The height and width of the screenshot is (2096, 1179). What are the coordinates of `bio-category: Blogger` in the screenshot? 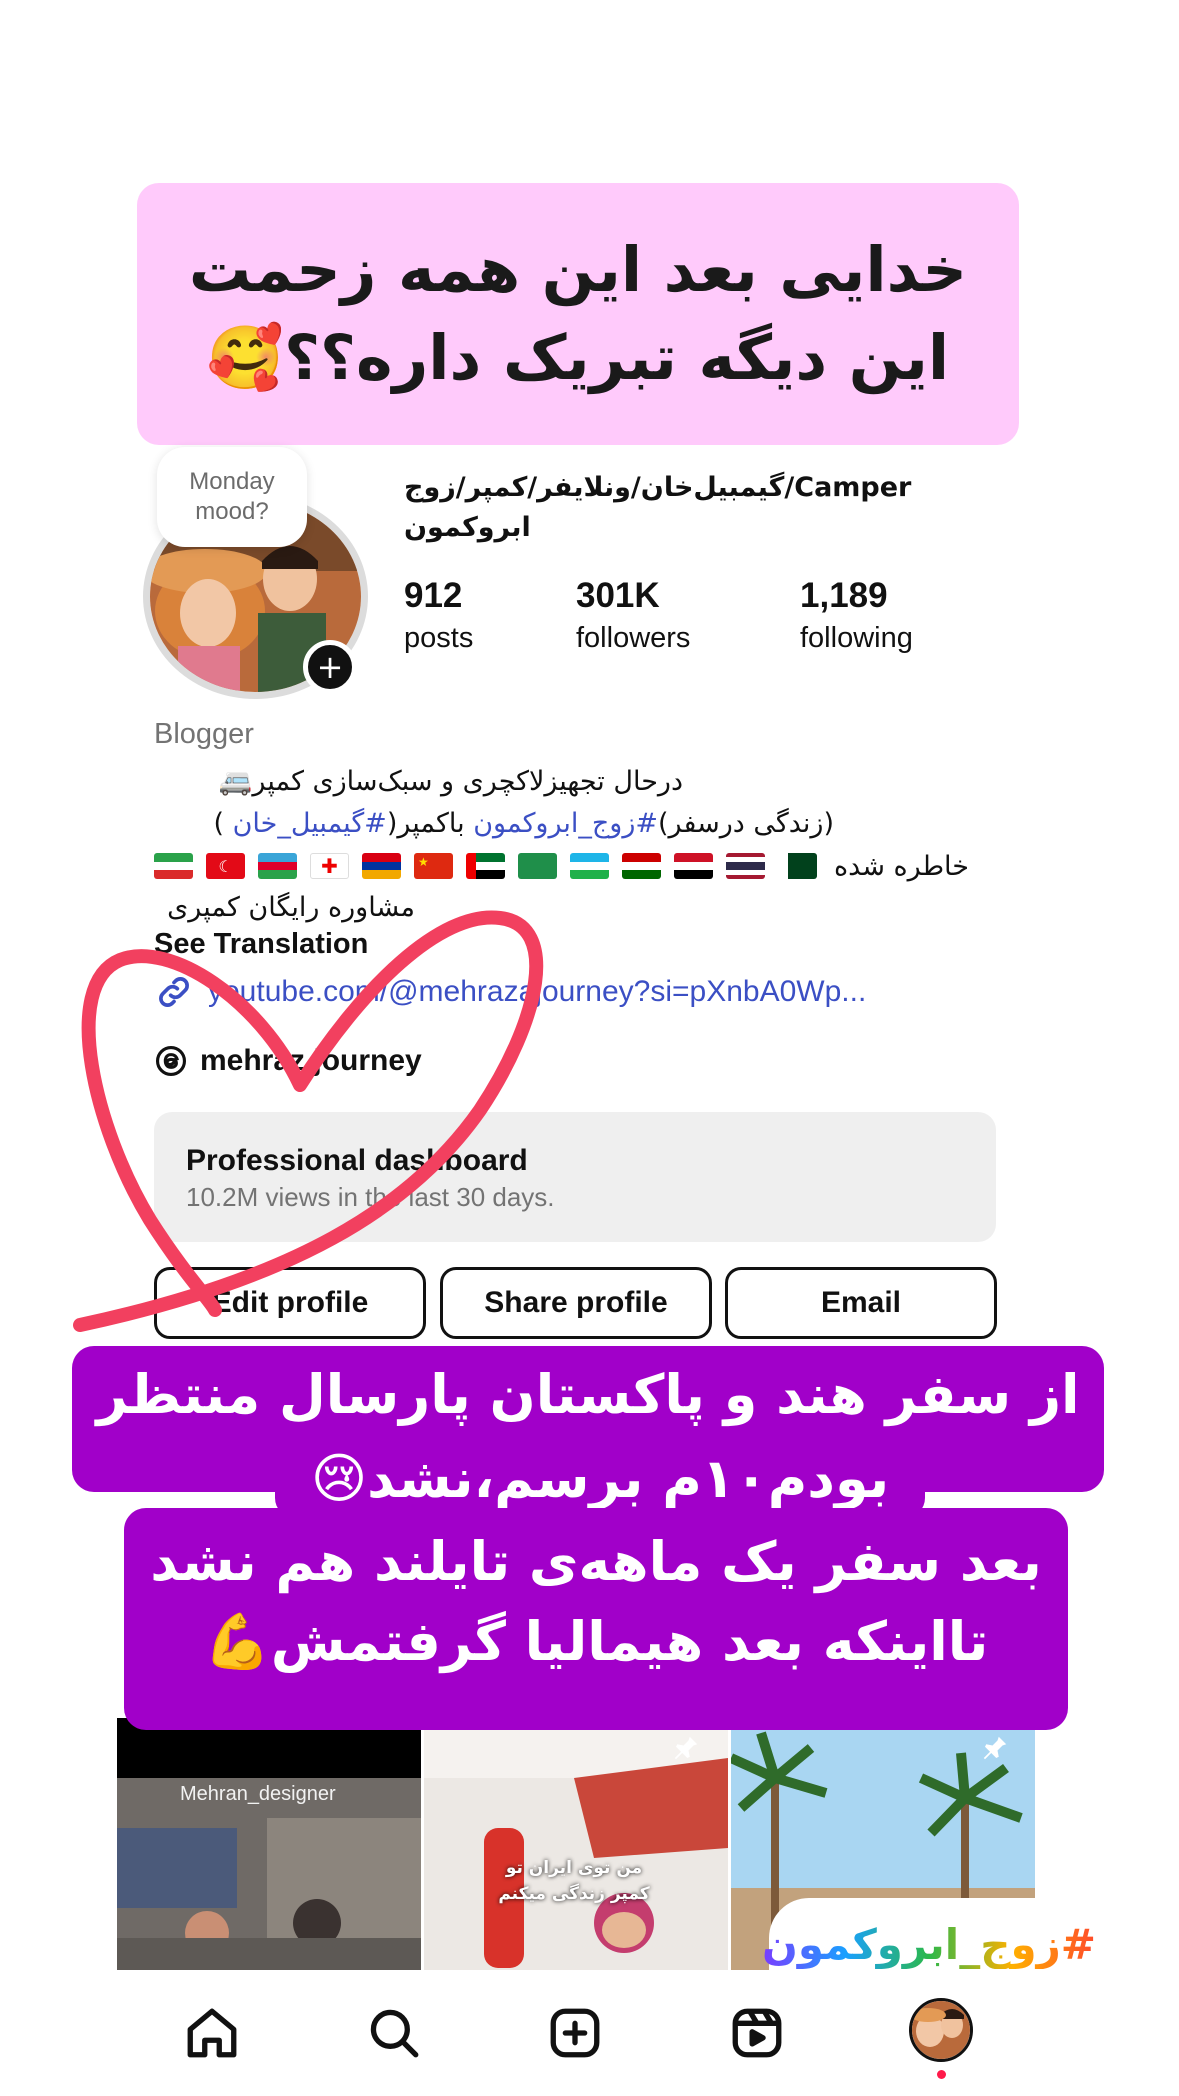 It's located at (204, 734).